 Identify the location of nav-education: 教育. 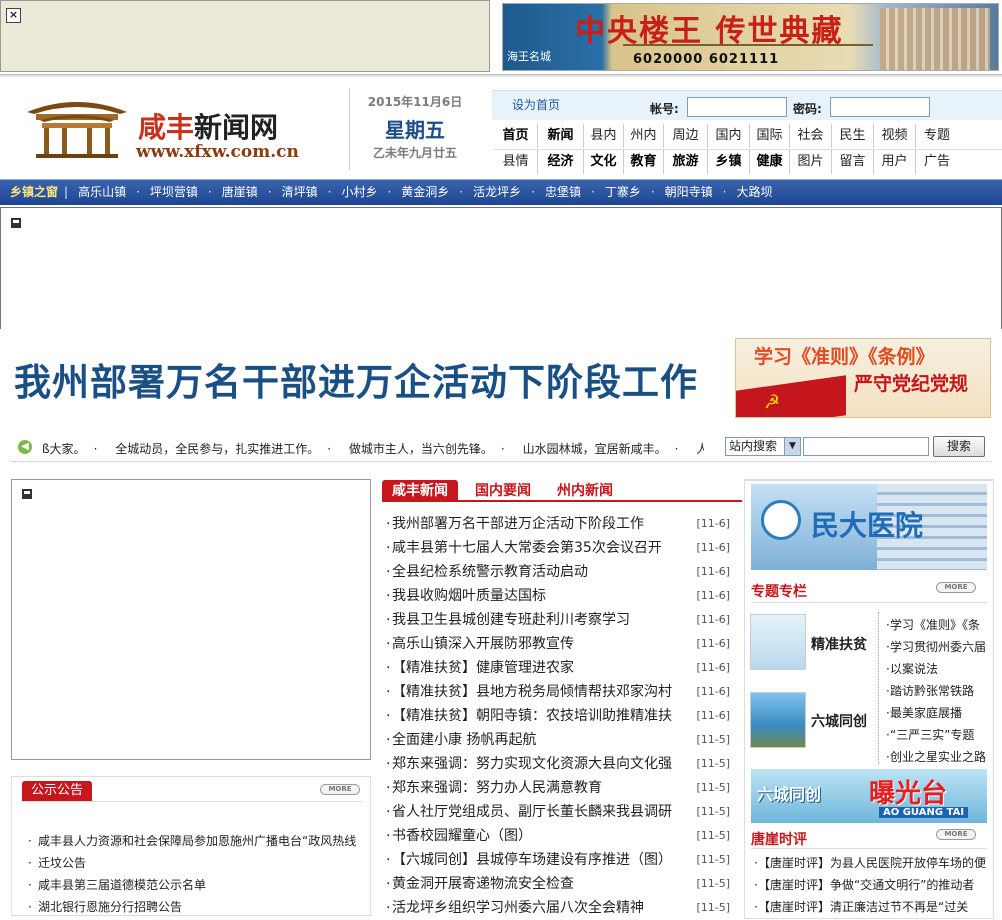
(644, 162).